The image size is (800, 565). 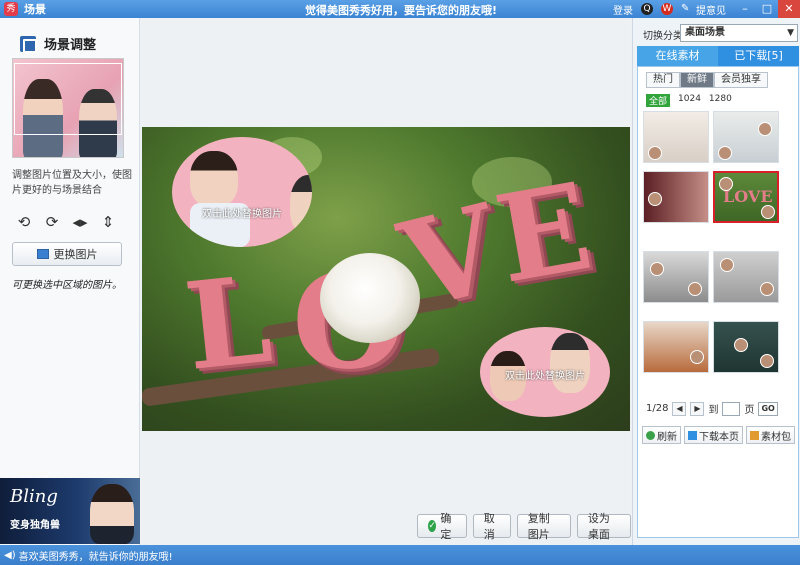 What do you see at coordinates (739, 33) in the screenshot?
I see `category-select: 桌面场景 ▼` at bounding box center [739, 33].